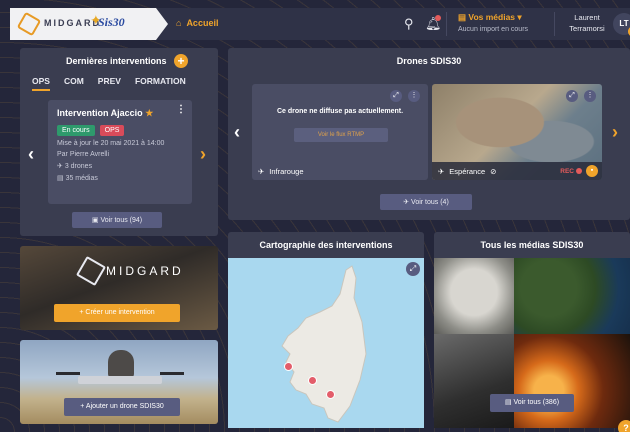 The width and height of the screenshot is (630, 432). Describe the element at coordinates (592, 171) in the screenshot. I see `camera-icon: ▪` at that location.